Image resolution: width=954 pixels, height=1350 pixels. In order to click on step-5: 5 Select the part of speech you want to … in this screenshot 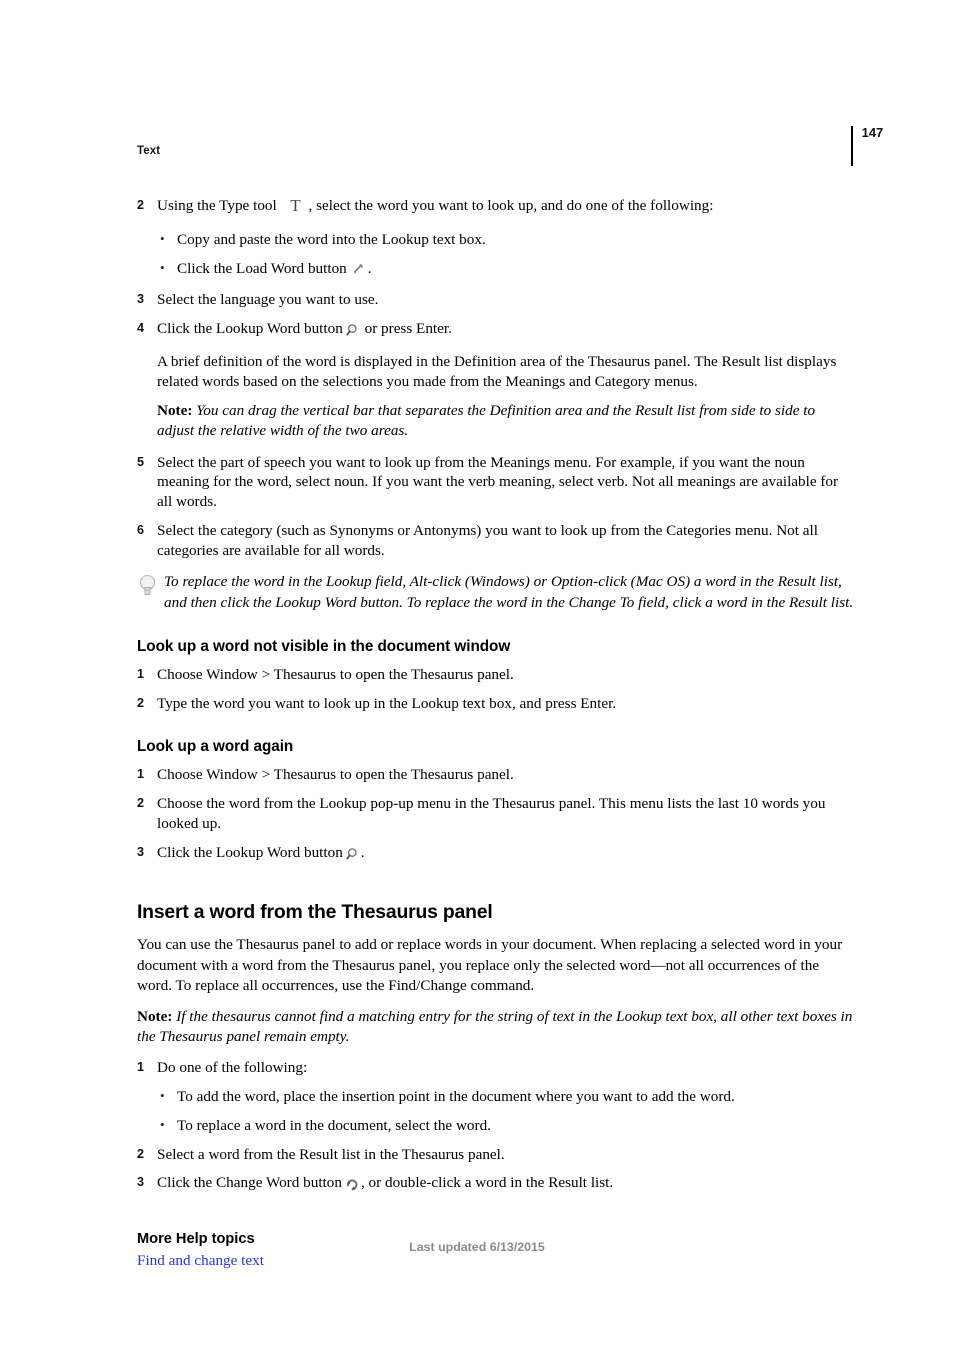, I will do `click(496, 482)`.